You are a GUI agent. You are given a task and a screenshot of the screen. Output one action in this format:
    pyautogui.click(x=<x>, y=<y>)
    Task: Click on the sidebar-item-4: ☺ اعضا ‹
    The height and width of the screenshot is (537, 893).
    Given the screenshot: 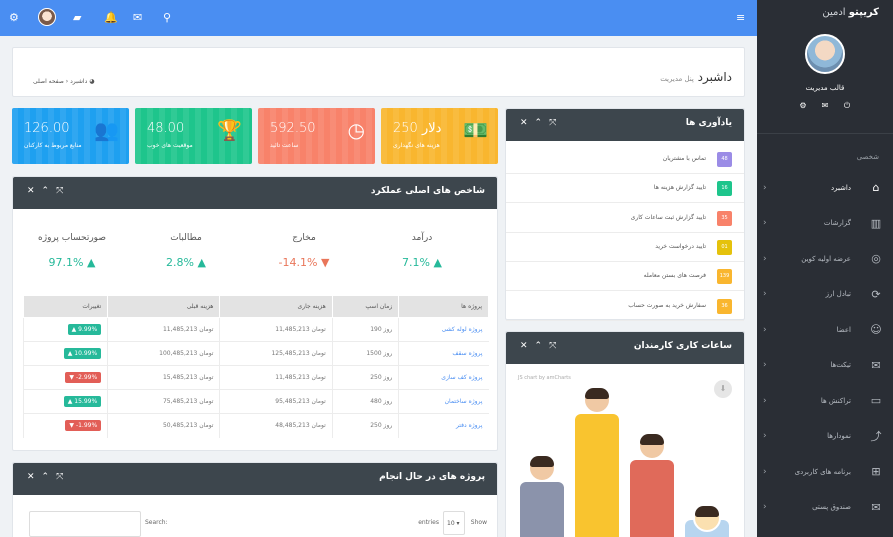 What is the action you would take?
    pyautogui.click(x=825, y=330)
    